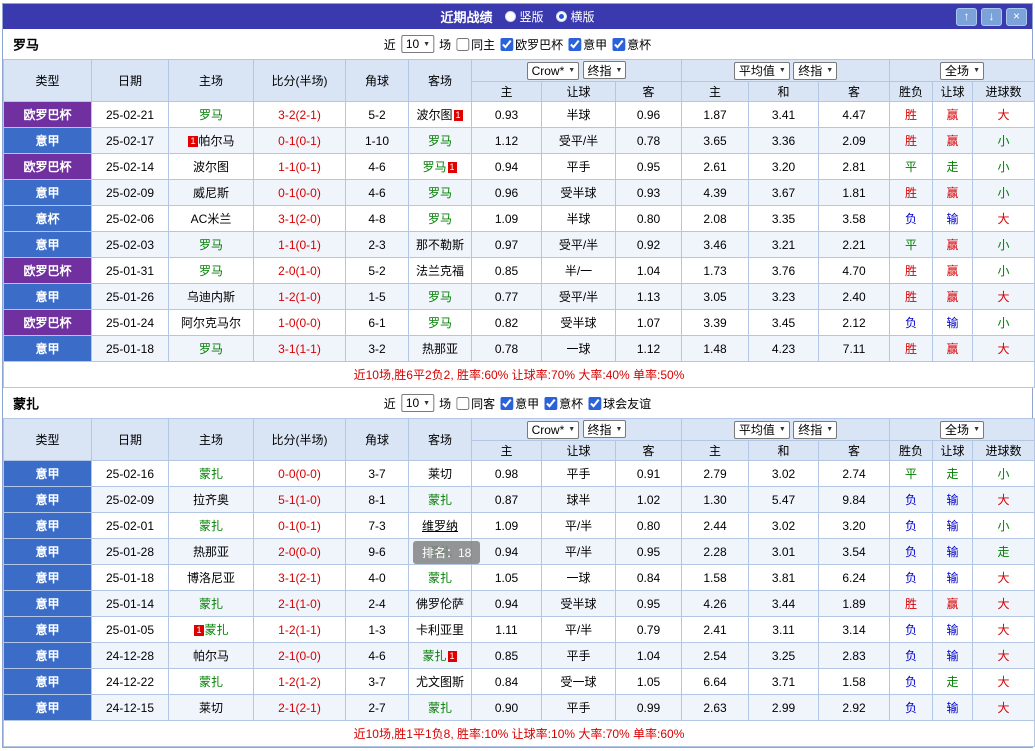 Image resolution: width=1035 pixels, height=751 pixels. I want to click on filter-checkbox: 同主, so click(475, 44).